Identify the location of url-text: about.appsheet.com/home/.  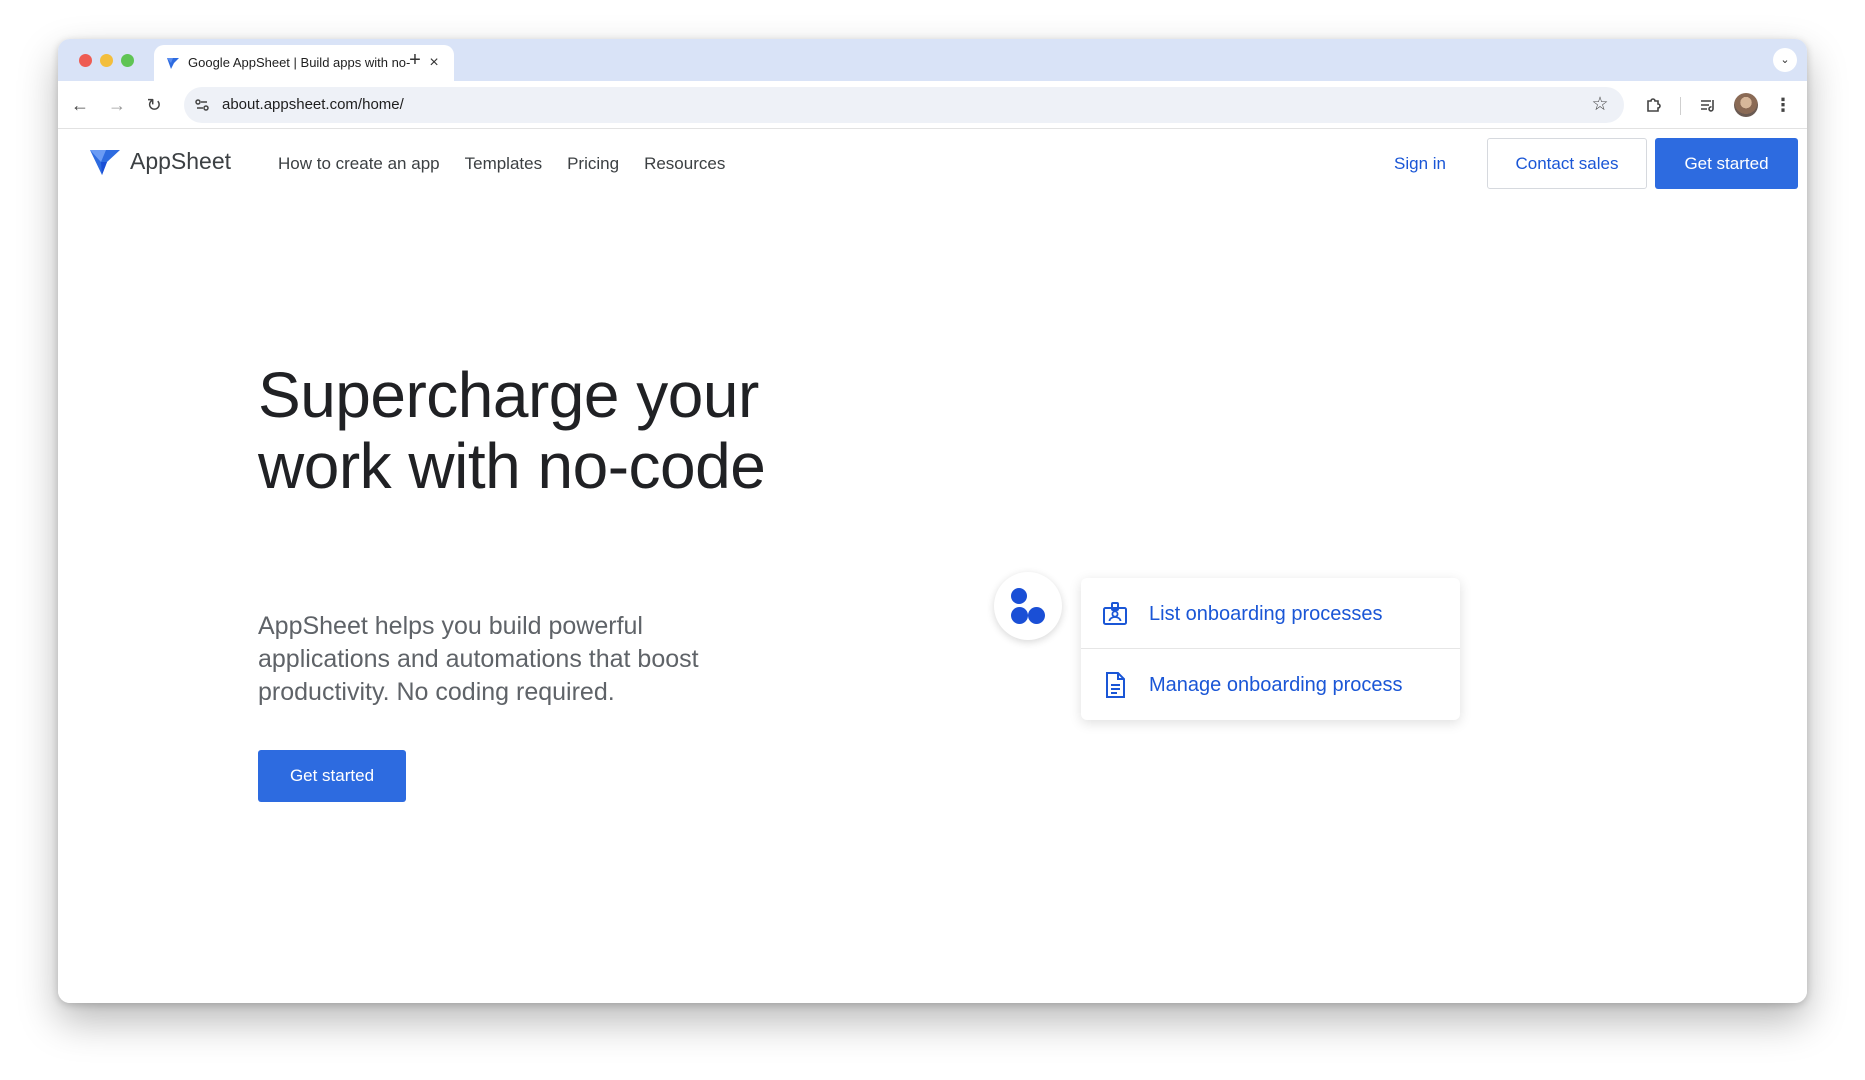
(313, 106).